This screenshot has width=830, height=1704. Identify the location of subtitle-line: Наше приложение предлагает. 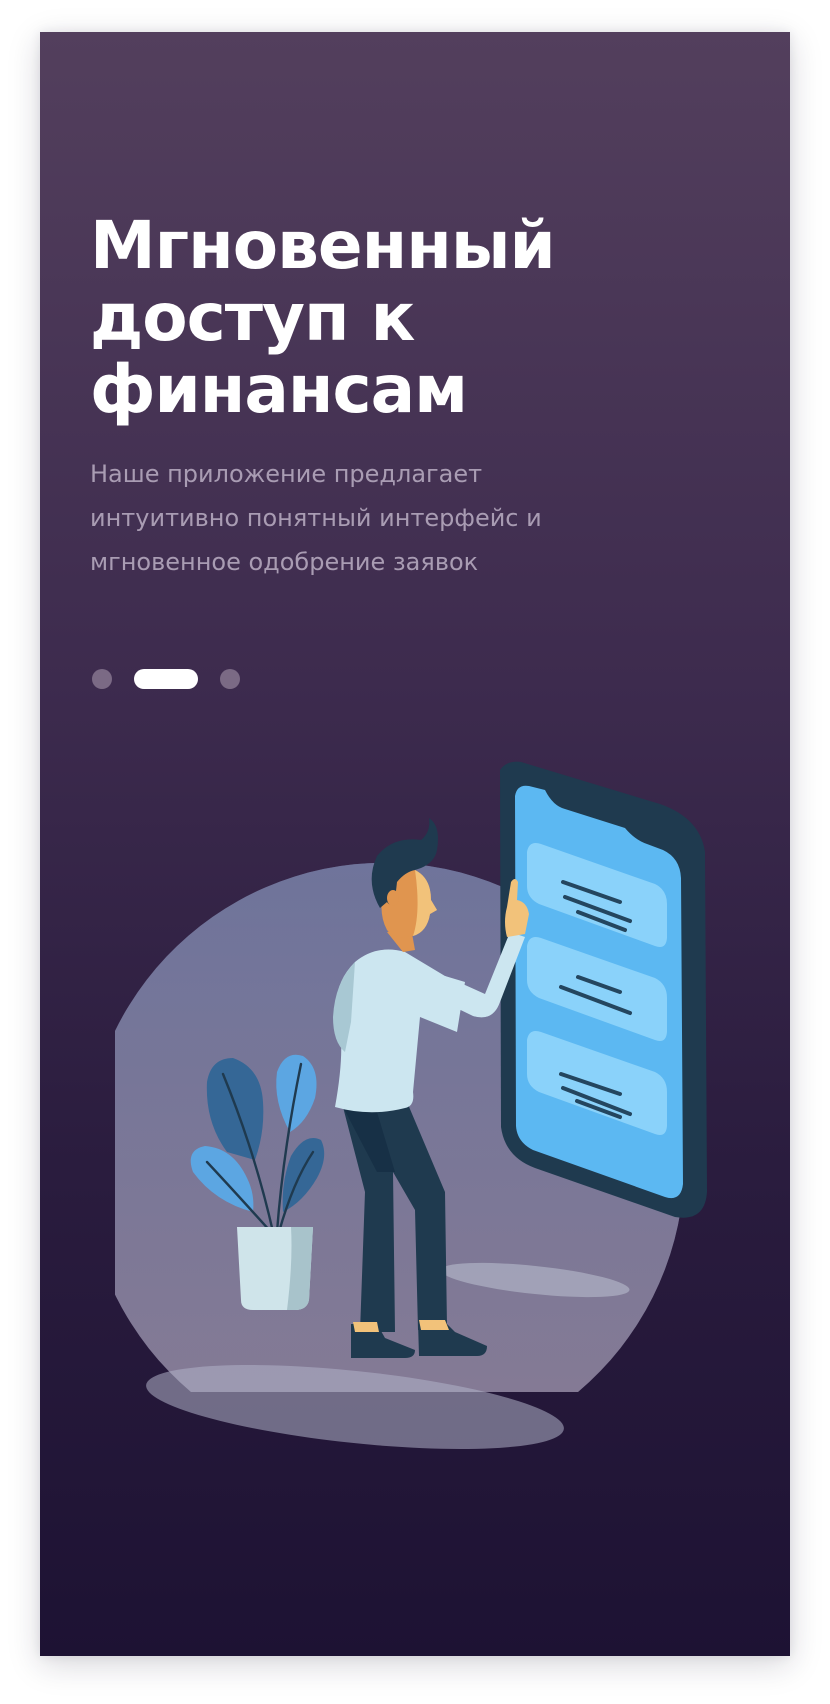
(286, 474).